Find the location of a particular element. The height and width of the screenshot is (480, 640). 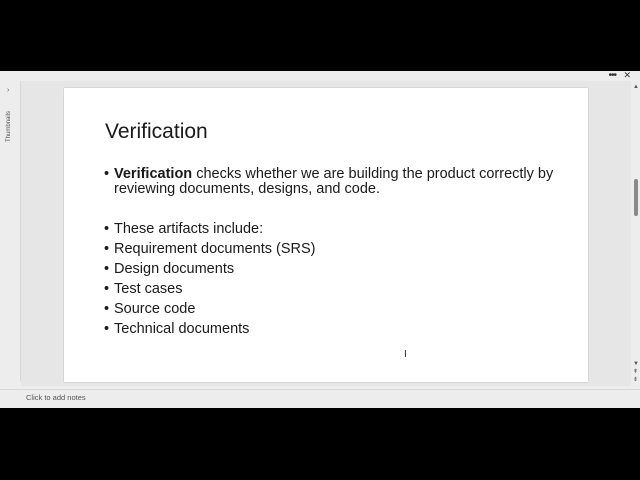

text-cursor-icon: I is located at coordinates (405, 354).